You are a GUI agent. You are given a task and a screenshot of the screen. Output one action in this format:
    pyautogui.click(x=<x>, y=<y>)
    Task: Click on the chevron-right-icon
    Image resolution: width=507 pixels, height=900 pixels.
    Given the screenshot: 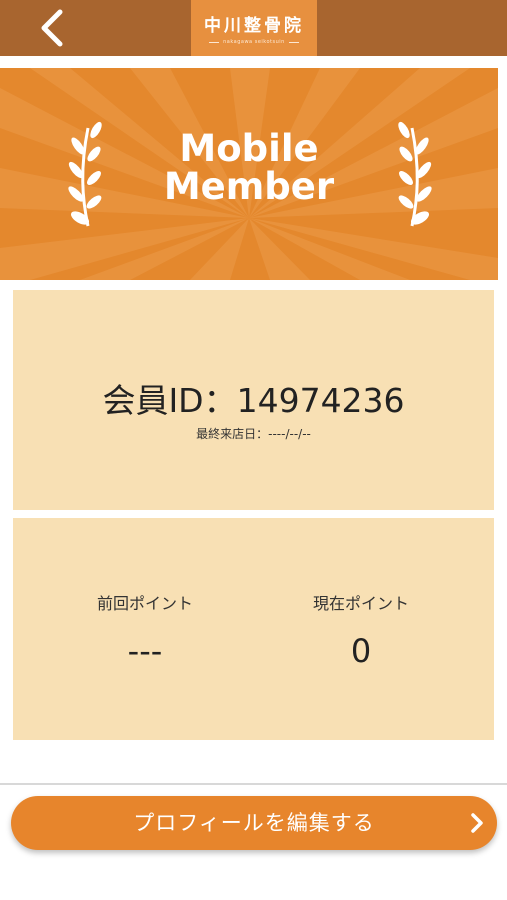 What is the action you would take?
    pyautogui.click(x=477, y=823)
    